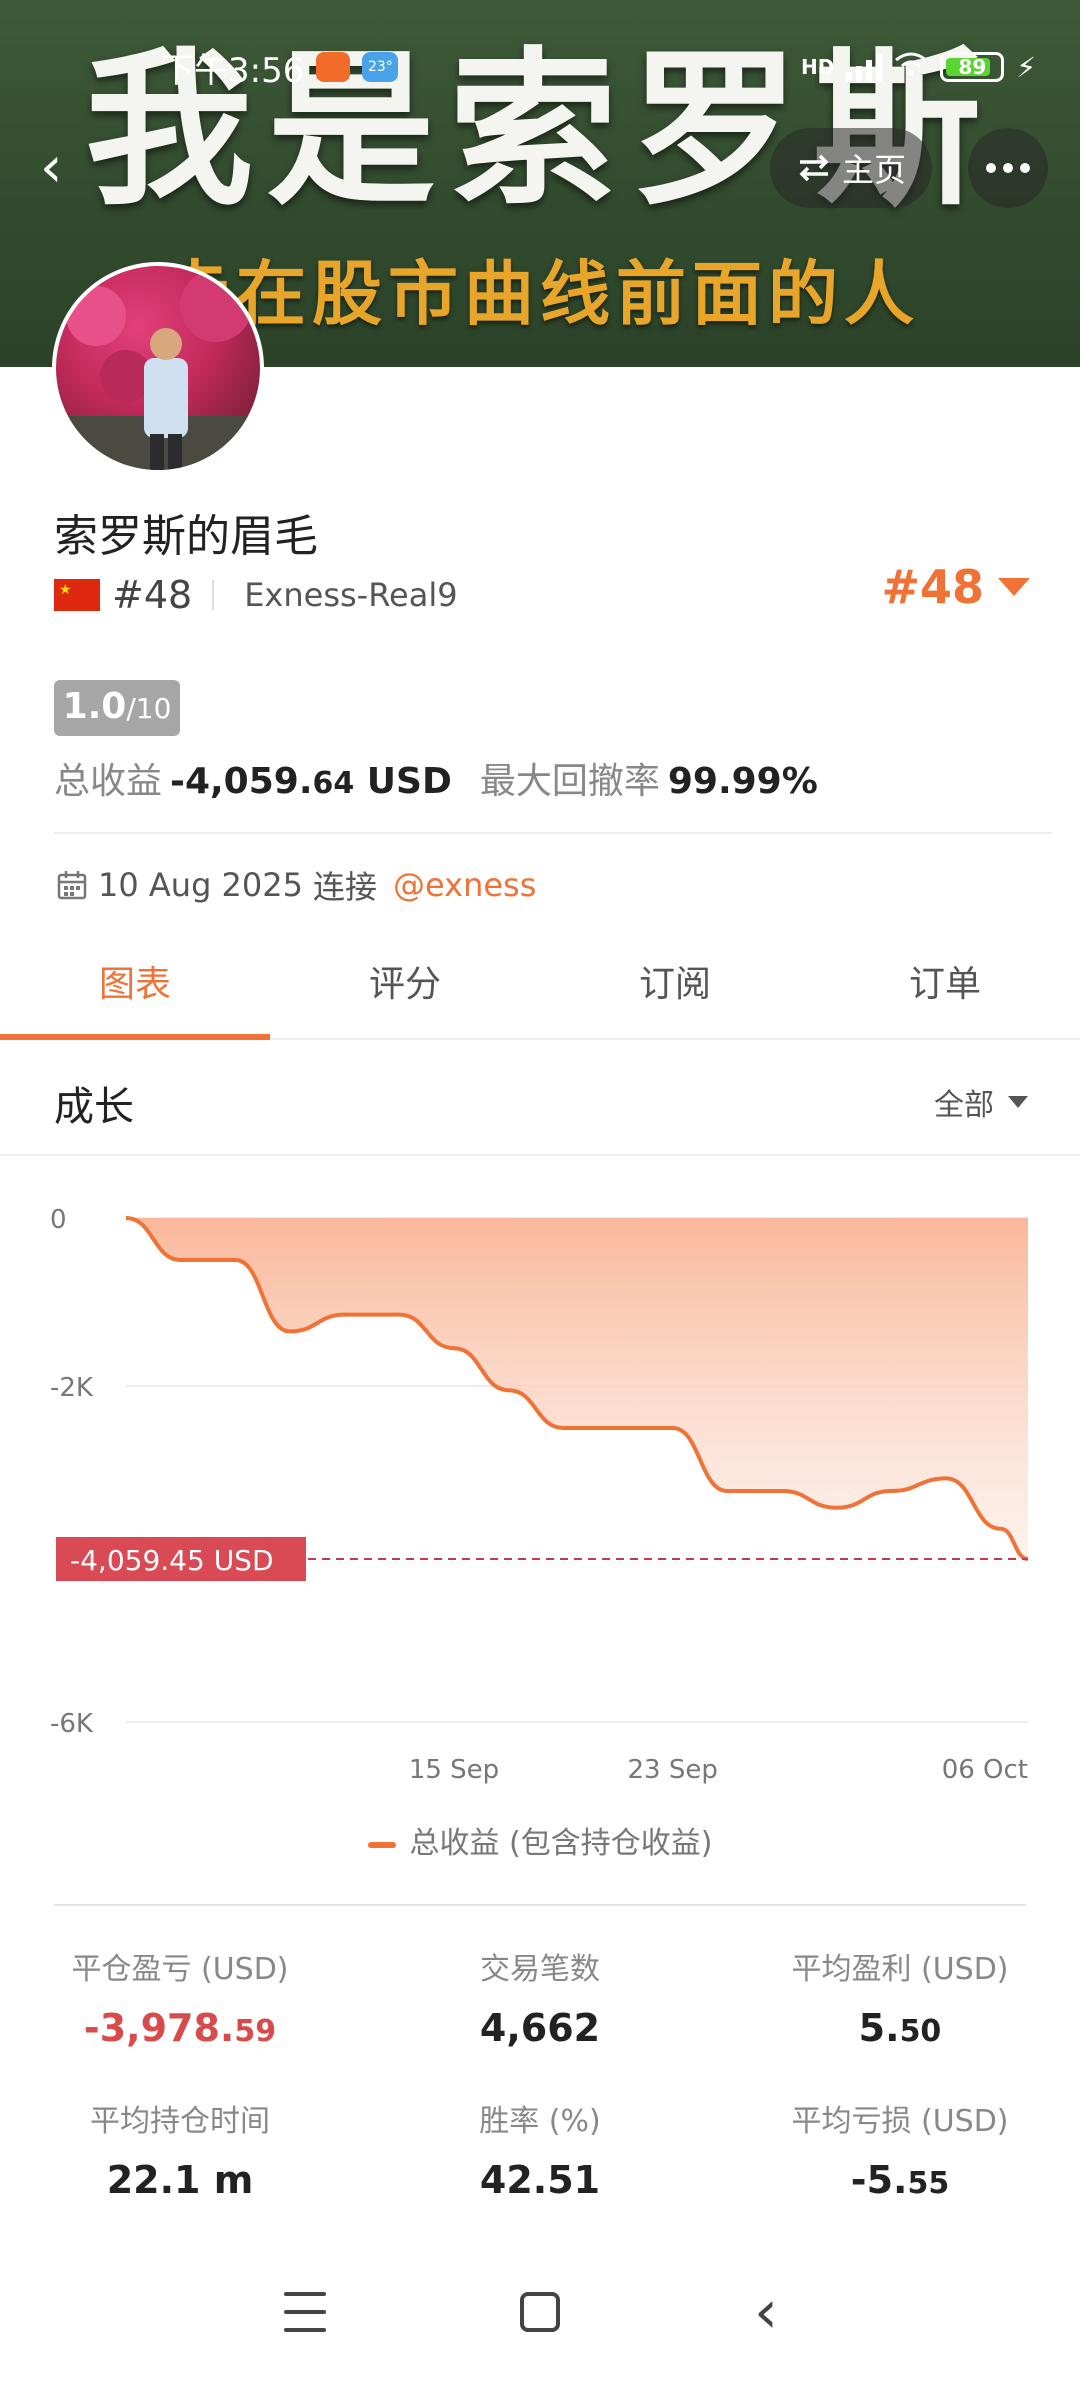 The height and width of the screenshot is (2400, 1080). I want to click on calendar-icon, so click(72, 885).